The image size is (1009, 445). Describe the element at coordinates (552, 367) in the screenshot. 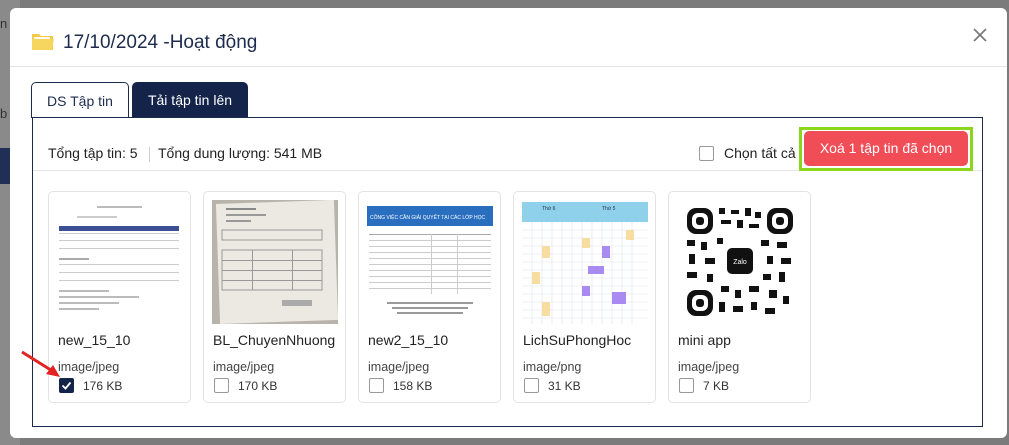

I see `file-type: image/png` at that location.